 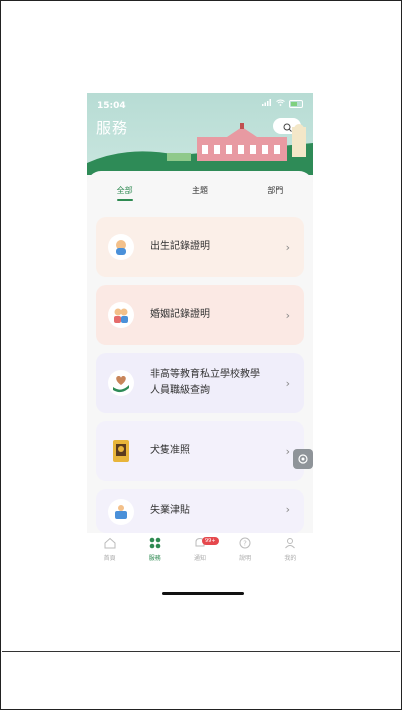 What do you see at coordinates (203, 593) in the screenshot?
I see `home-indicator` at bounding box center [203, 593].